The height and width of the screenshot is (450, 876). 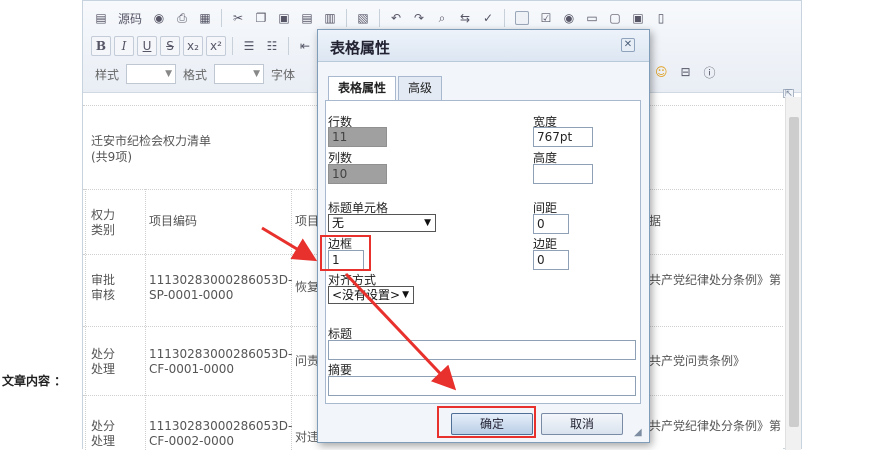 I want to click on dialog-header: 表格属性 ✕, so click(x=483, y=46).